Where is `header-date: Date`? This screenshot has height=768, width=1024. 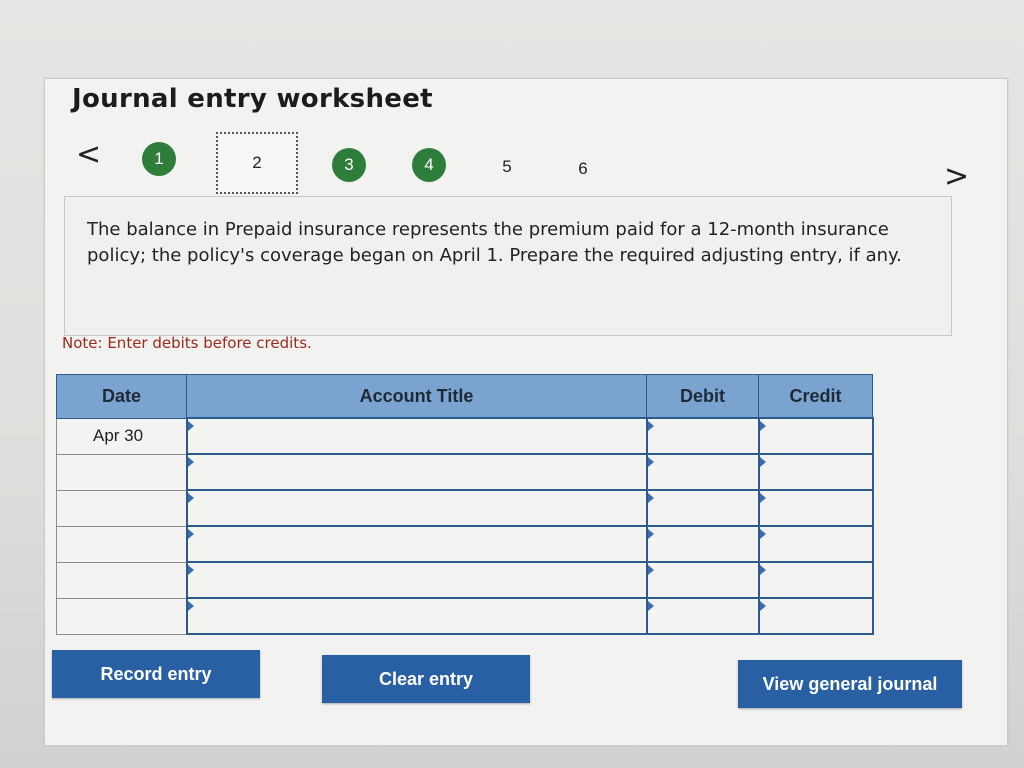 header-date: Date is located at coordinates (121, 396).